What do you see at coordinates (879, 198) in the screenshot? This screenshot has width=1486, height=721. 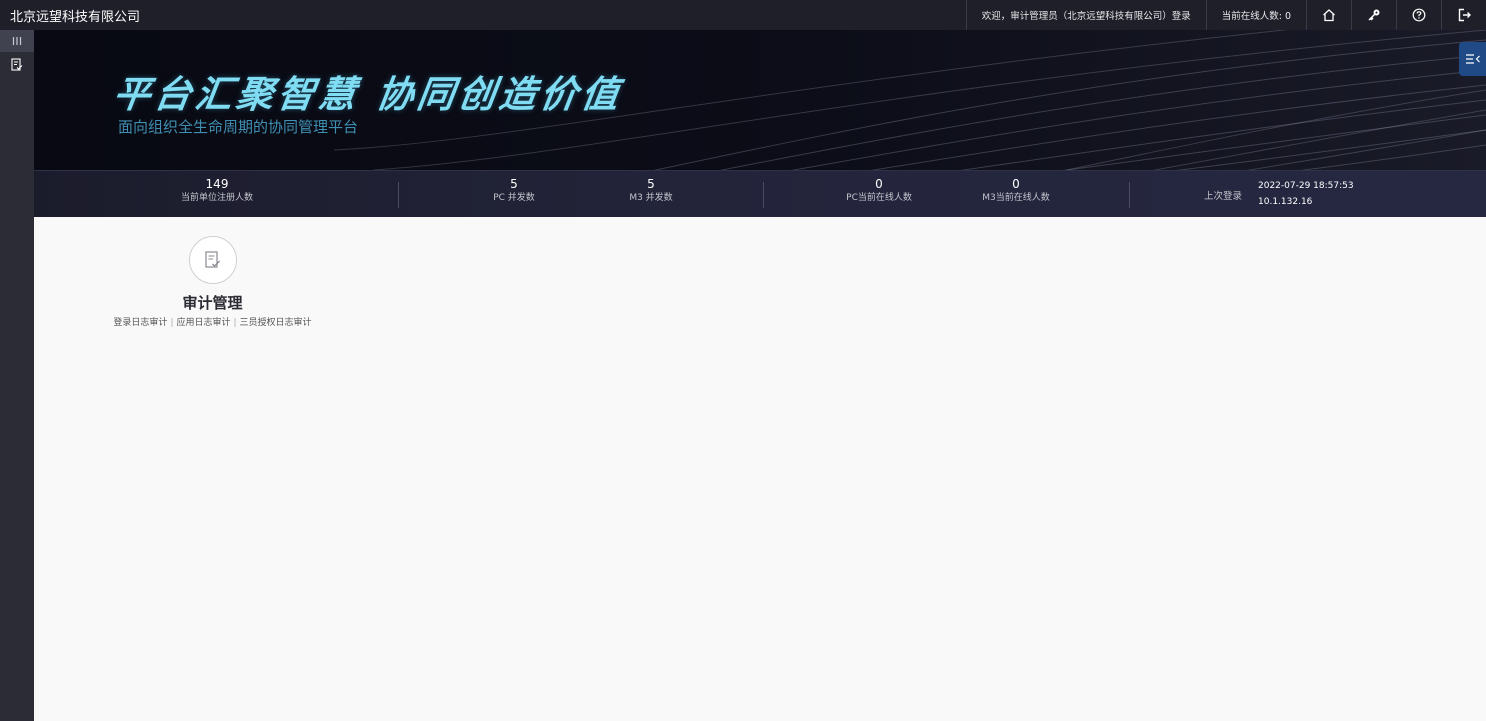 I see `stat-pc-online-label: PC当前在线人数` at bounding box center [879, 198].